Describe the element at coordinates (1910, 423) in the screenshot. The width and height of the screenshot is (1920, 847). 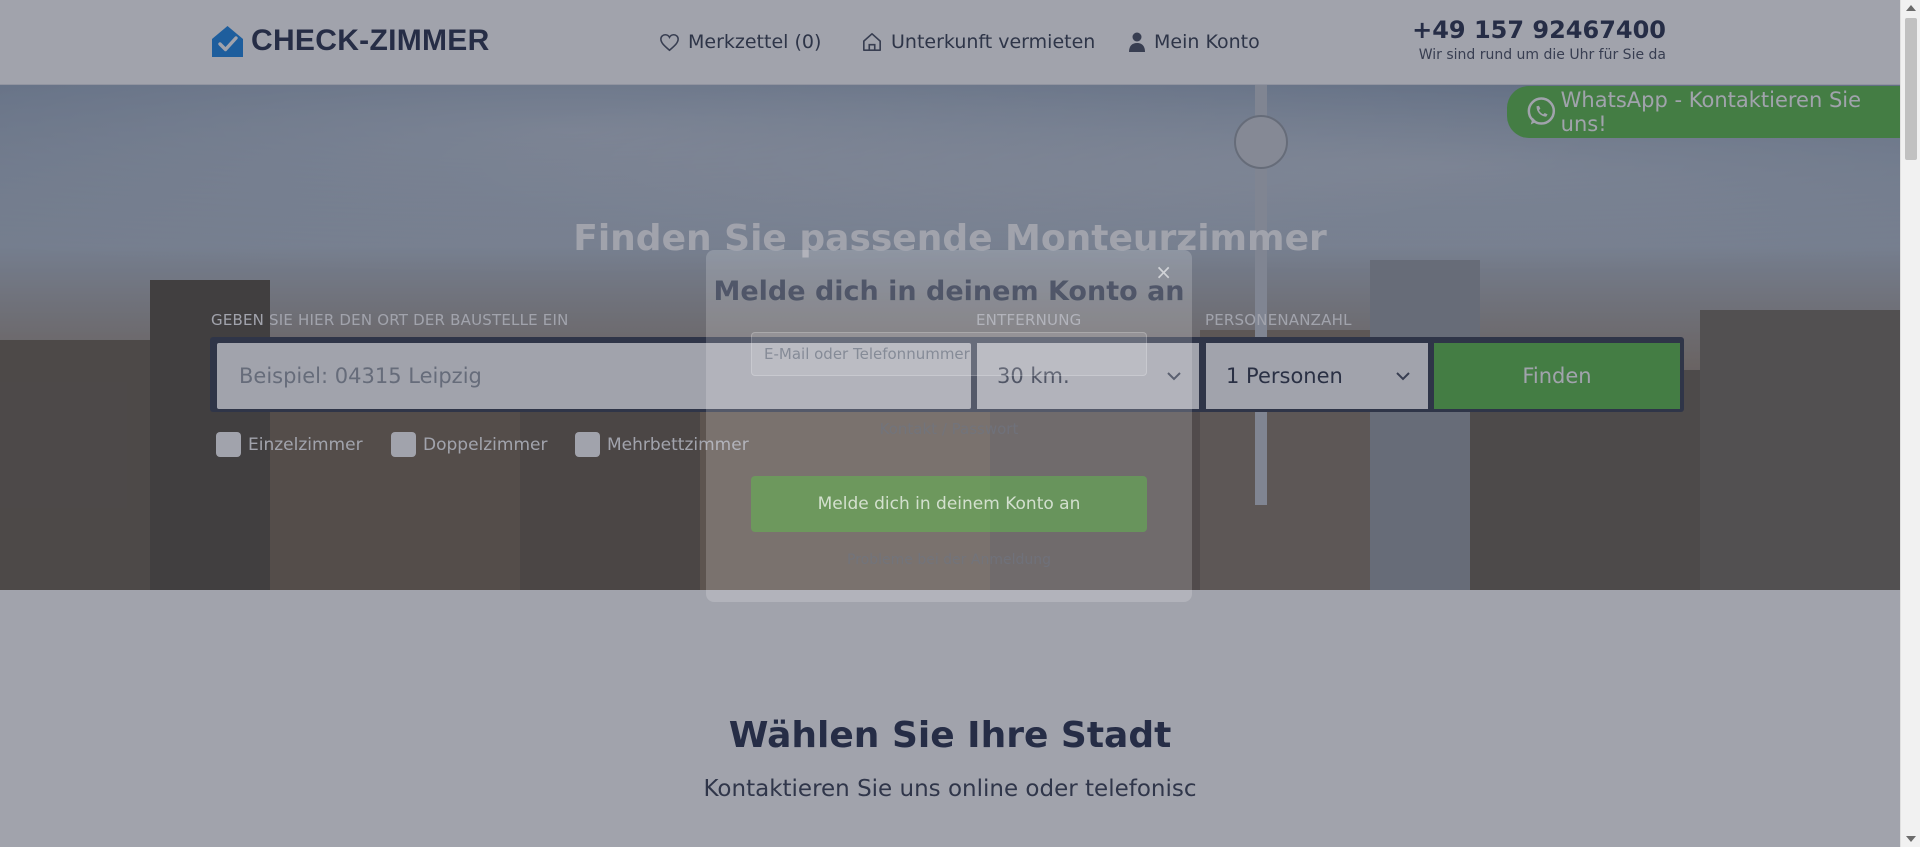
I see `page-scrollbar` at that location.